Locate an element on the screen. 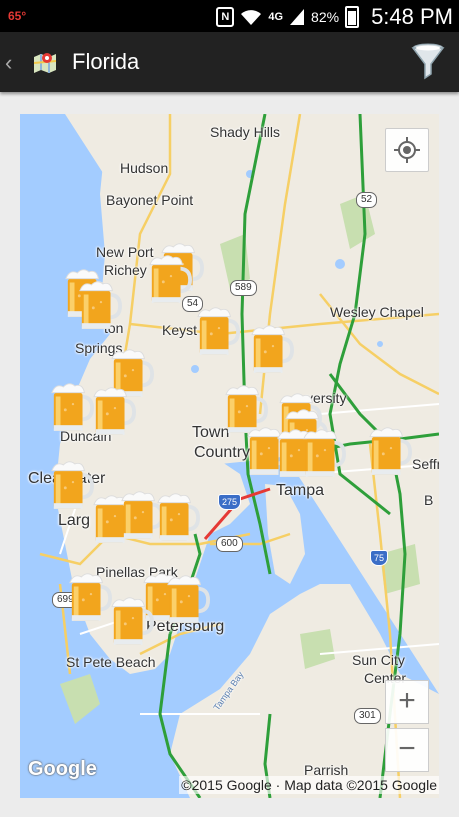 The width and height of the screenshot is (459, 817). google-logo: Google is located at coordinates (62, 769).